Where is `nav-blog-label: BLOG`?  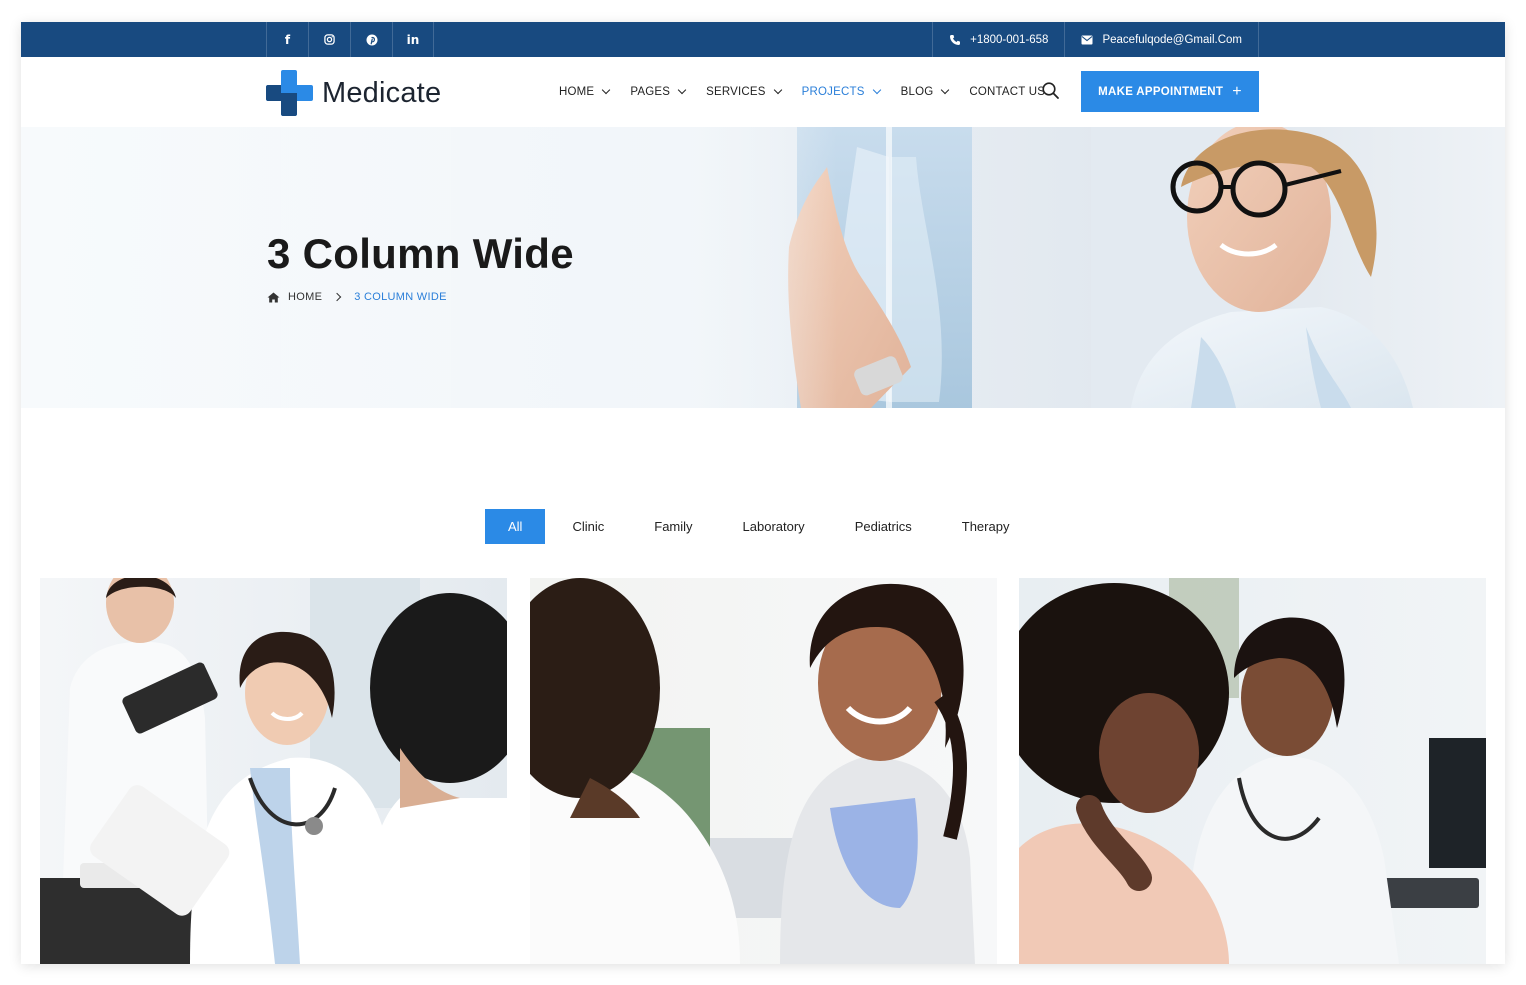 nav-blog-label: BLOG is located at coordinates (917, 92).